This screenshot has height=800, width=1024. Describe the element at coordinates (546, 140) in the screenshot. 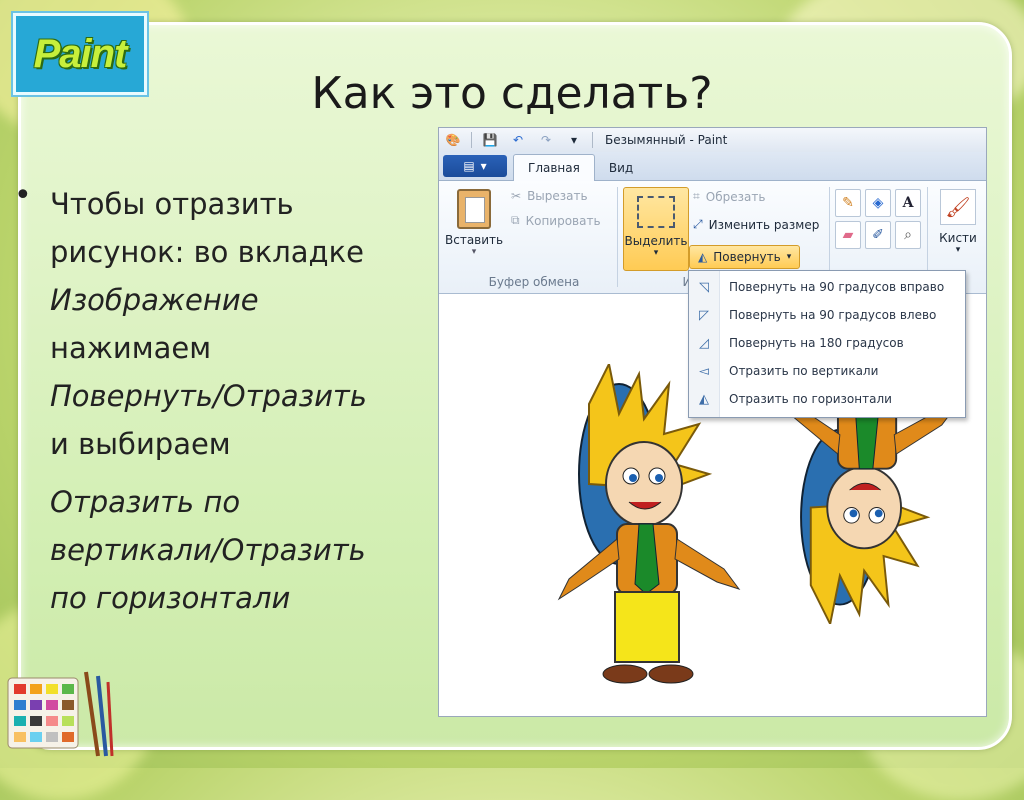

I see `redo-icon: ↷` at that location.